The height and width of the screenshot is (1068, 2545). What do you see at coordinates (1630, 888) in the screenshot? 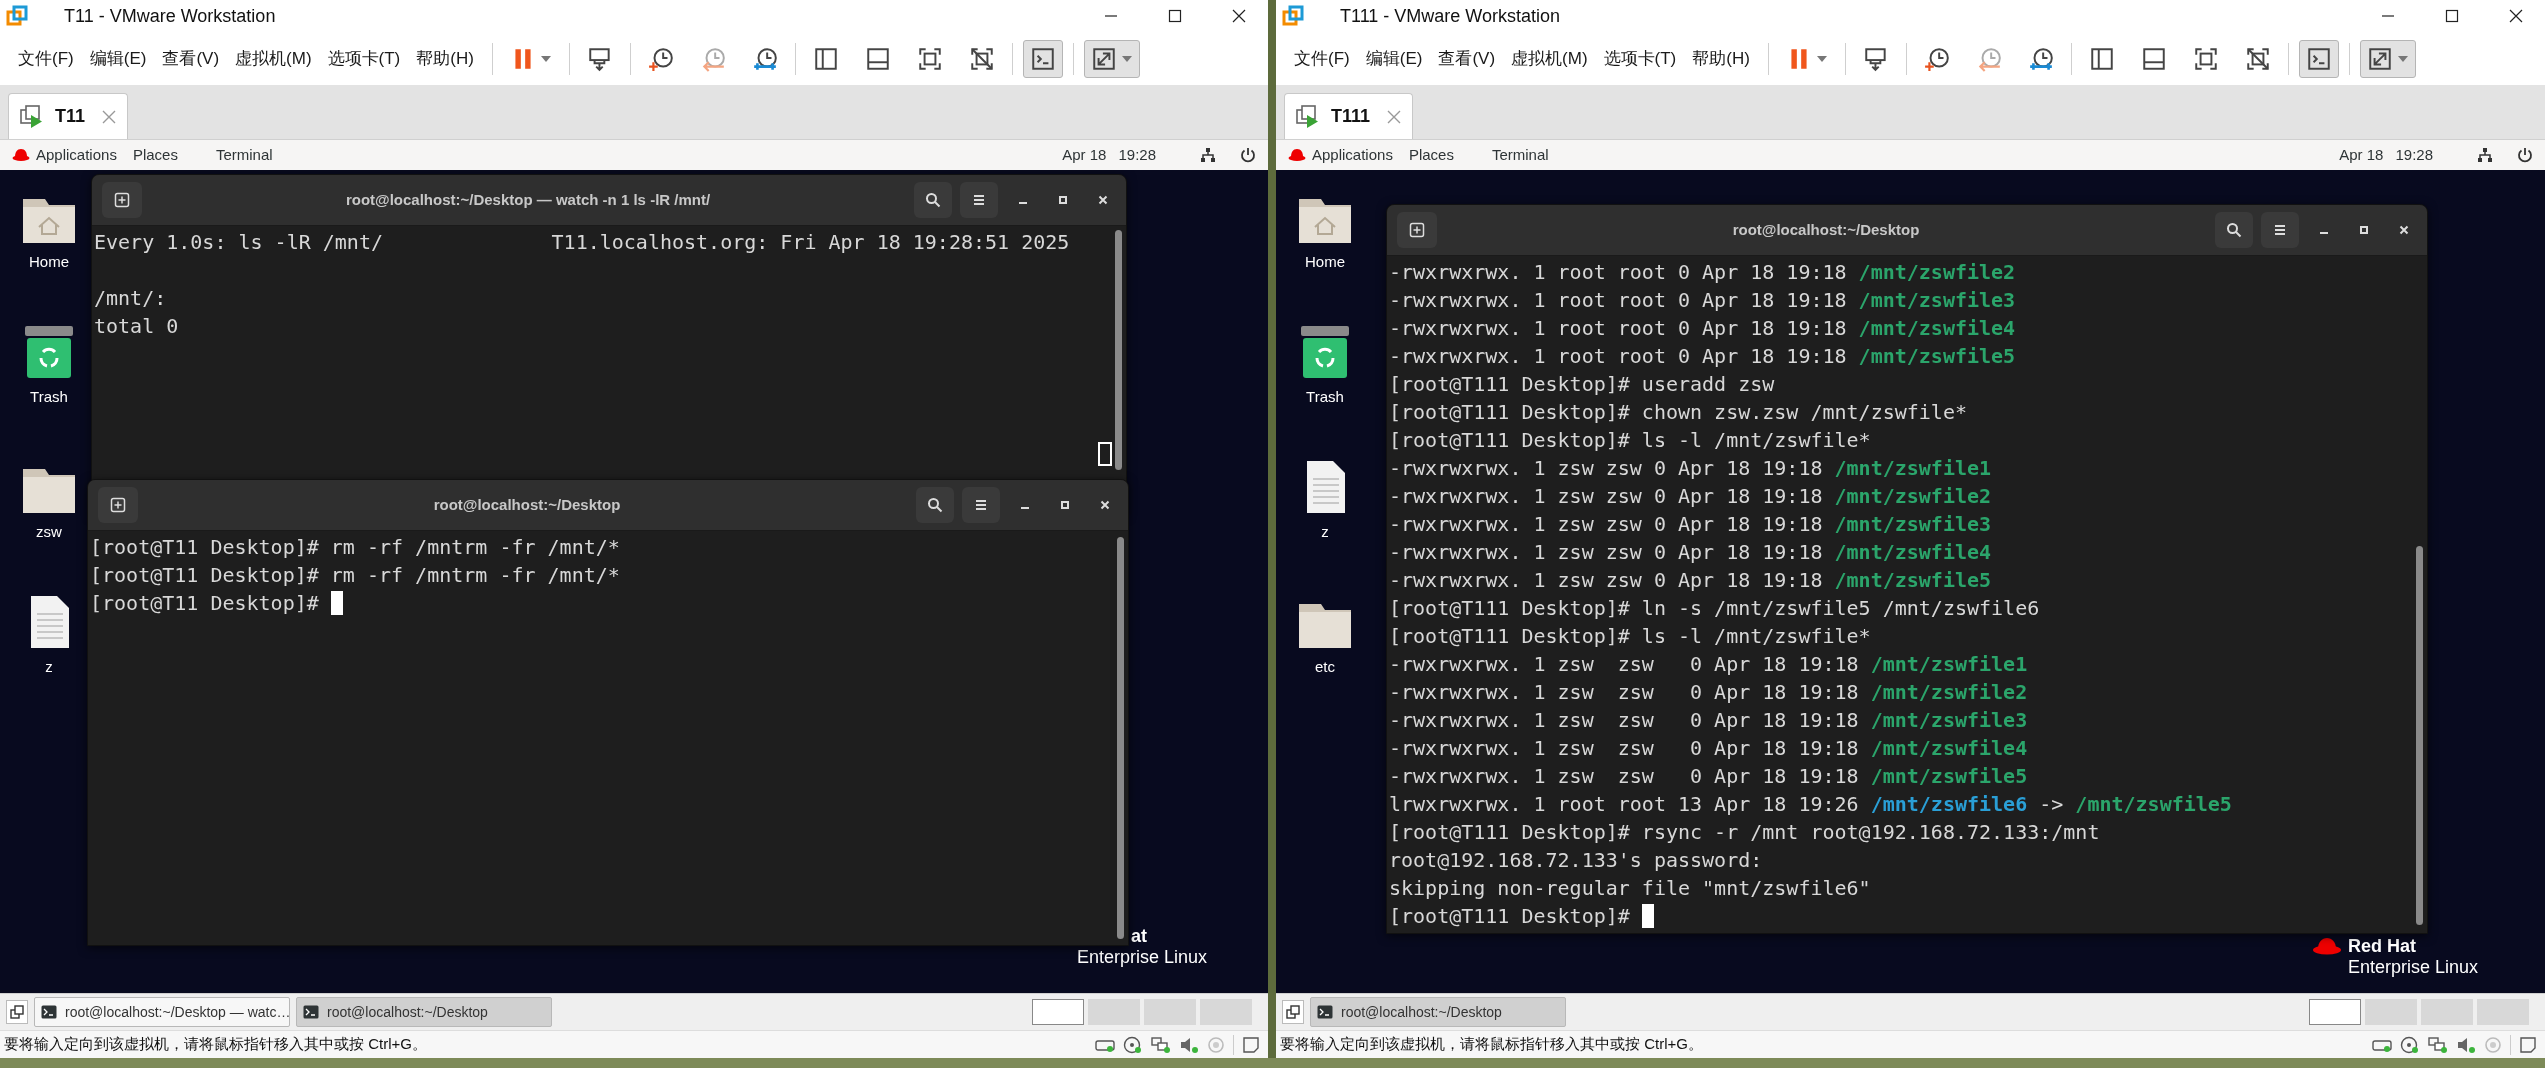
I see `terminal-line: skipping non-regular file "mnt/zswfile6"` at bounding box center [1630, 888].